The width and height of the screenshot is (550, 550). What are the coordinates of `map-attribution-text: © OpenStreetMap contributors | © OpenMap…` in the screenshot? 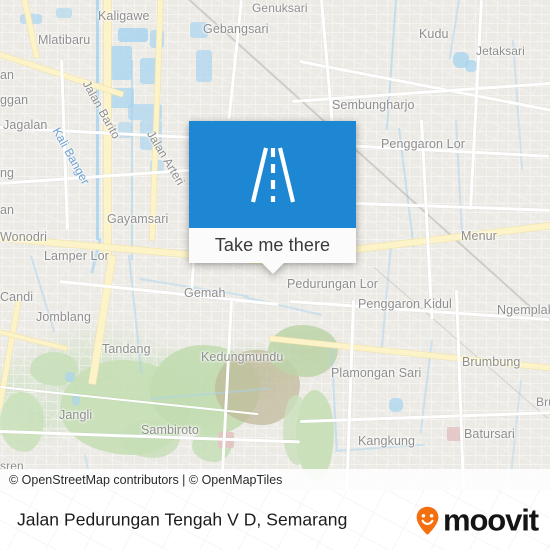 It's located at (141, 480).